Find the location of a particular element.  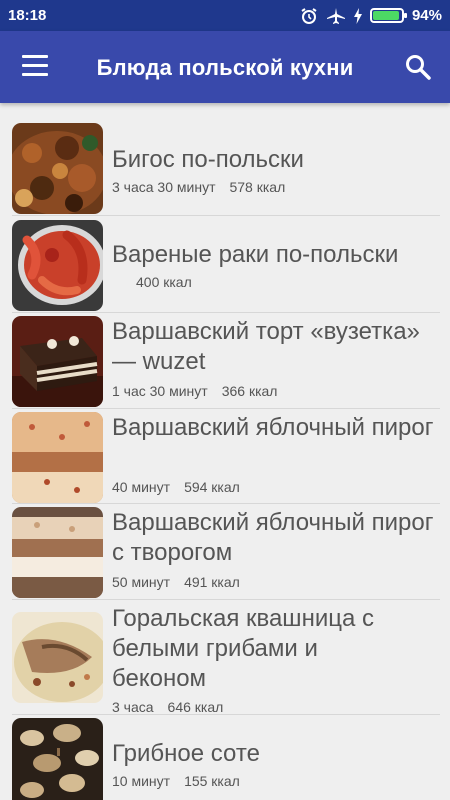

page-title: Блюда польской кухни is located at coordinates (225, 67).